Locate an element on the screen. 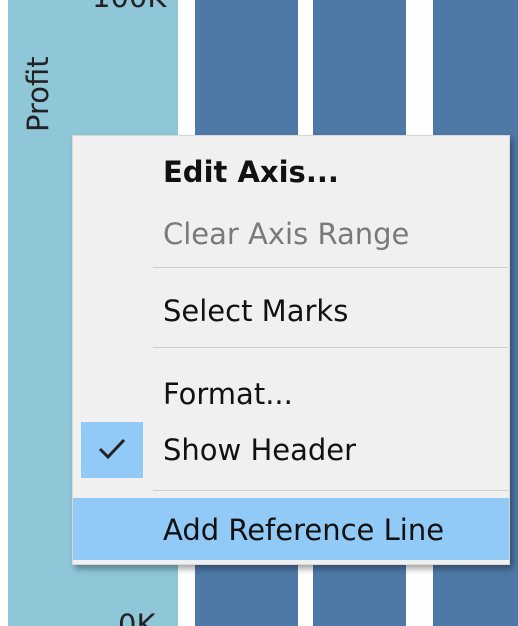 The width and height of the screenshot is (518, 626). menu-item-show-header: Show Header is located at coordinates (291, 450).